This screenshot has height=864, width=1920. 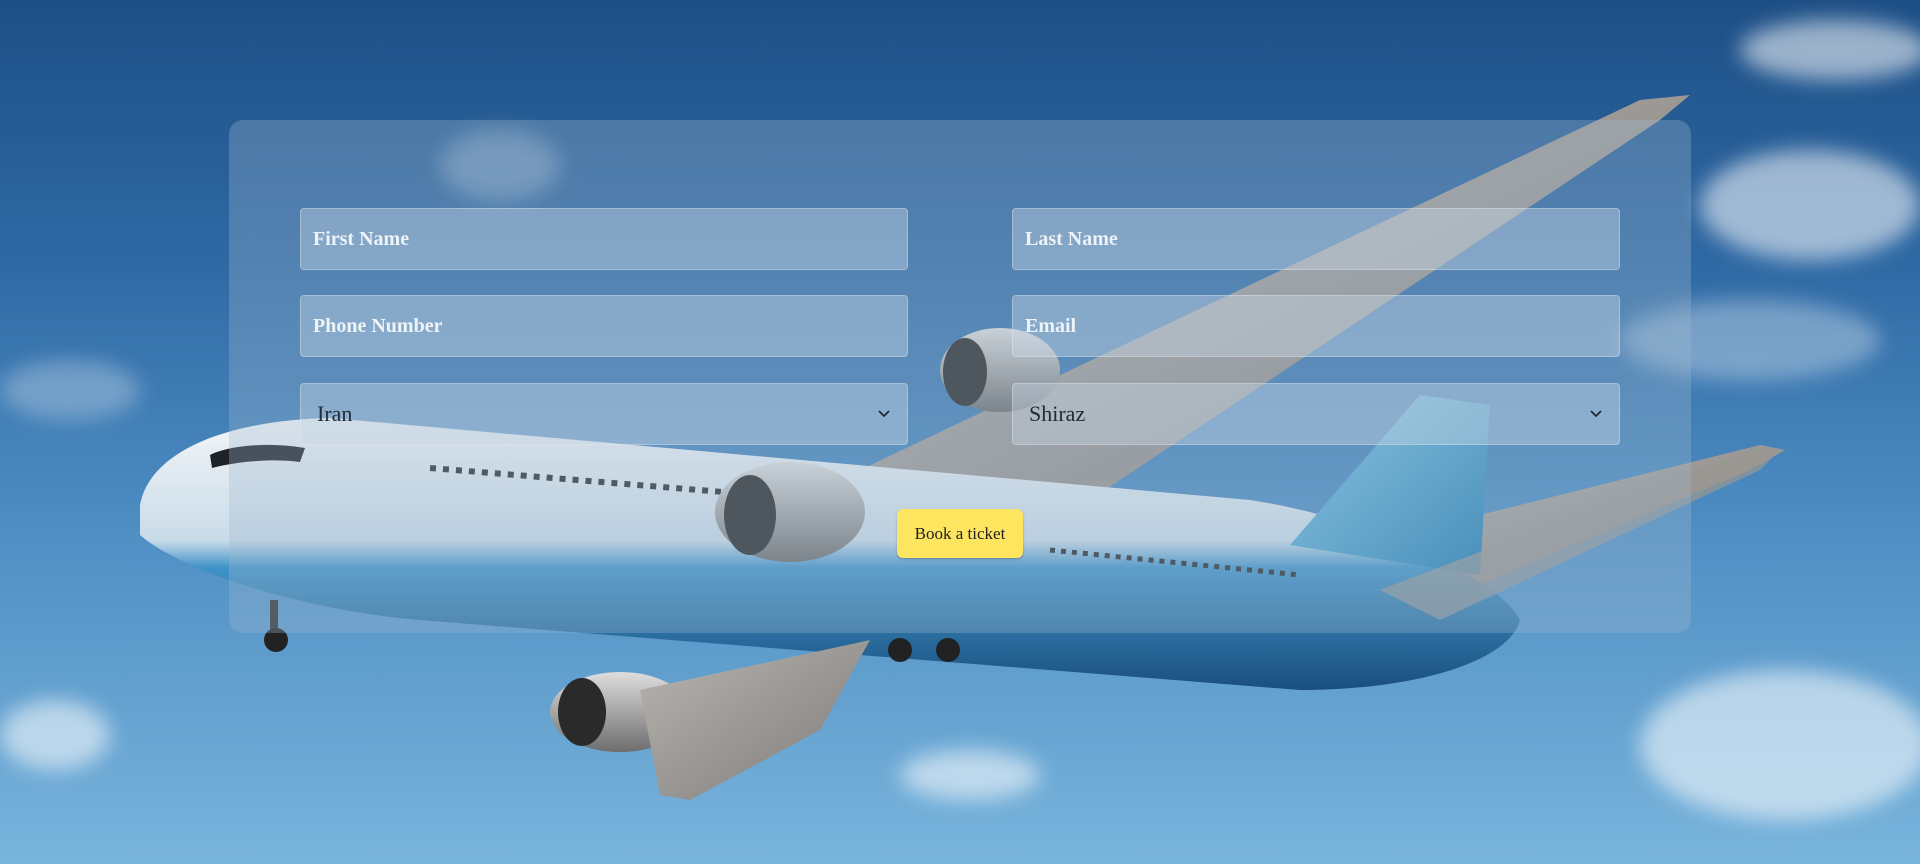 I want to click on email-field: Email, so click(x=1316, y=326).